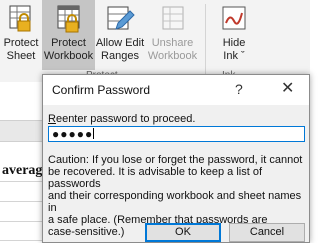  What do you see at coordinates (121, 18) in the screenshot?
I see `edit-pencil-icon` at bounding box center [121, 18].